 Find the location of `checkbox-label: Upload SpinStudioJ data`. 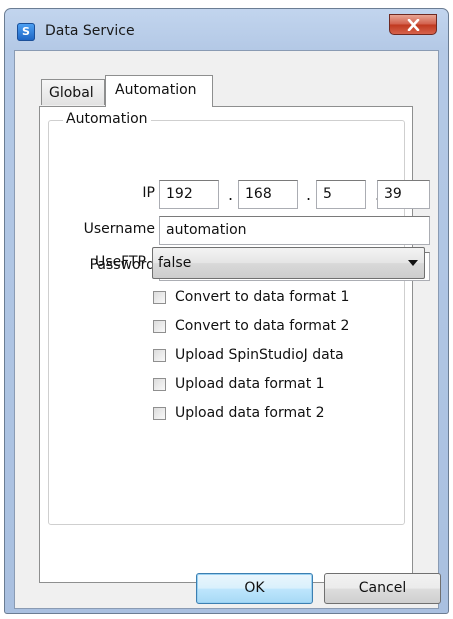

checkbox-label: Upload SpinStudioJ data is located at coordinates (259, 355).